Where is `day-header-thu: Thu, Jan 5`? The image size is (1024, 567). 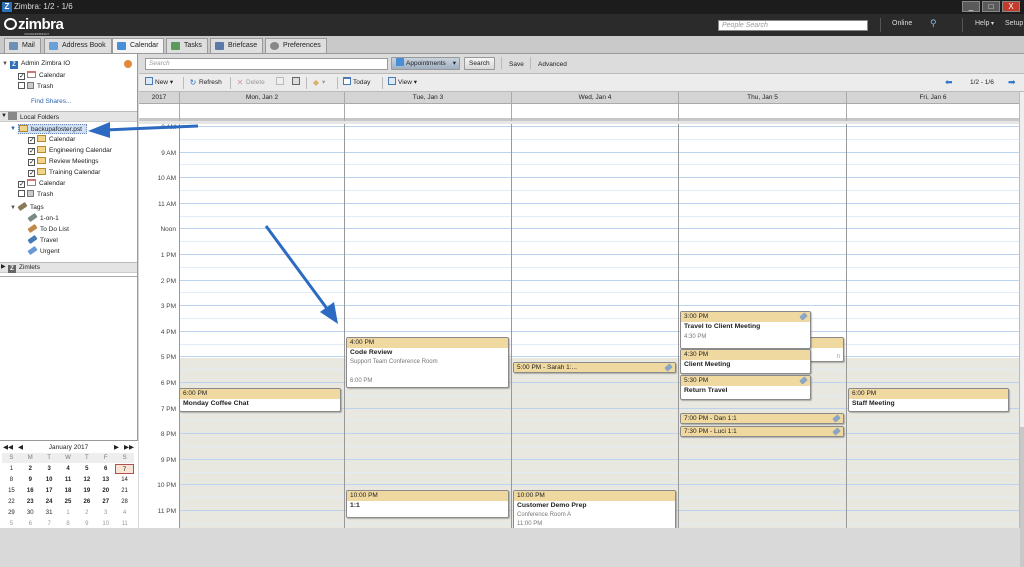
day-header-thu: Thu, Jan 5 is located at coordinates (762, 98).